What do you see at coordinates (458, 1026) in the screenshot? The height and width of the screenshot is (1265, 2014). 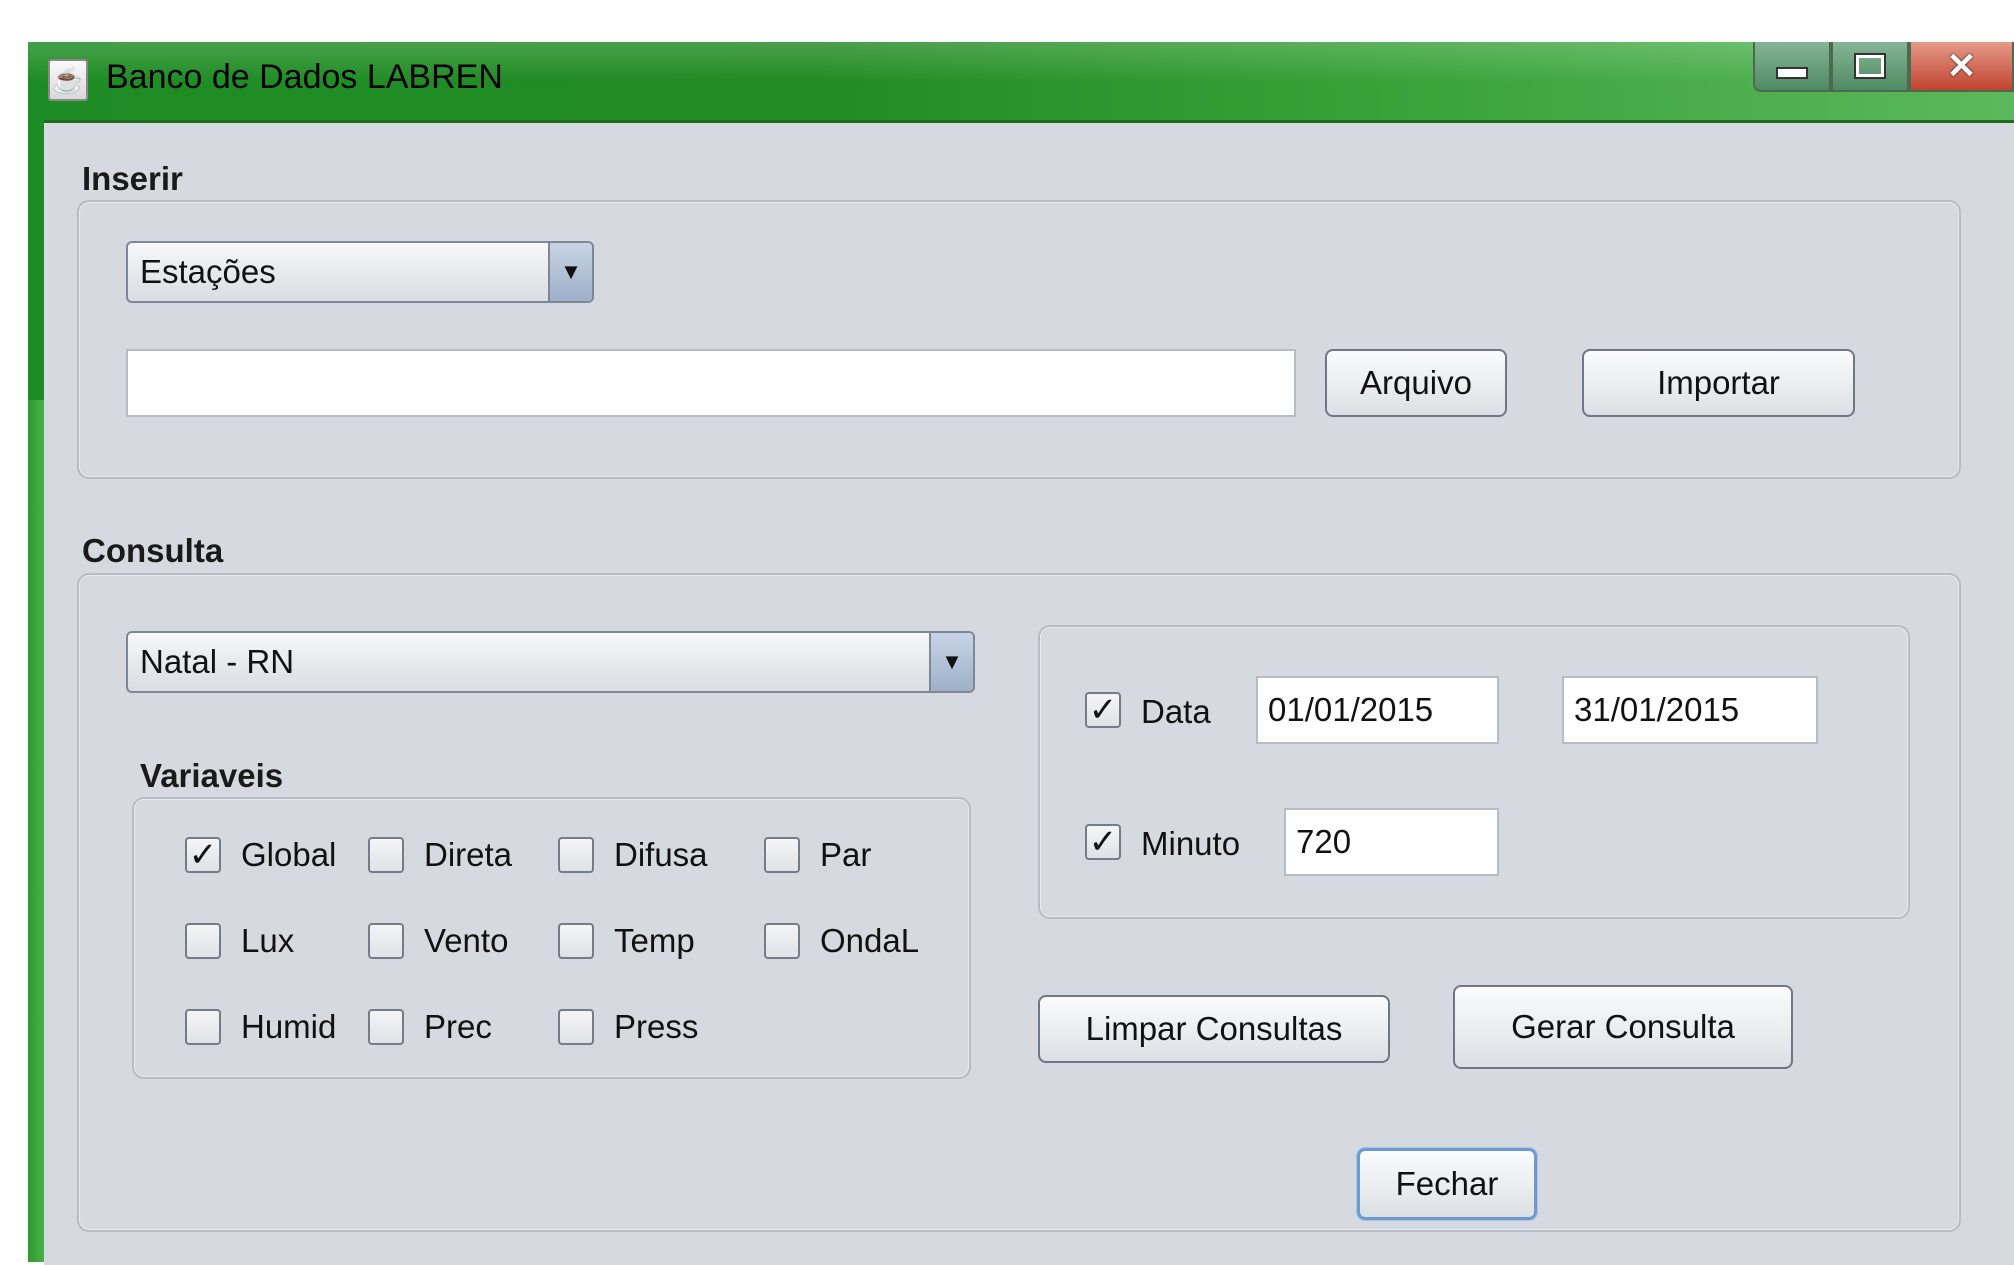 I see `variable-label: Prec` at bounding box center [458, 1026].